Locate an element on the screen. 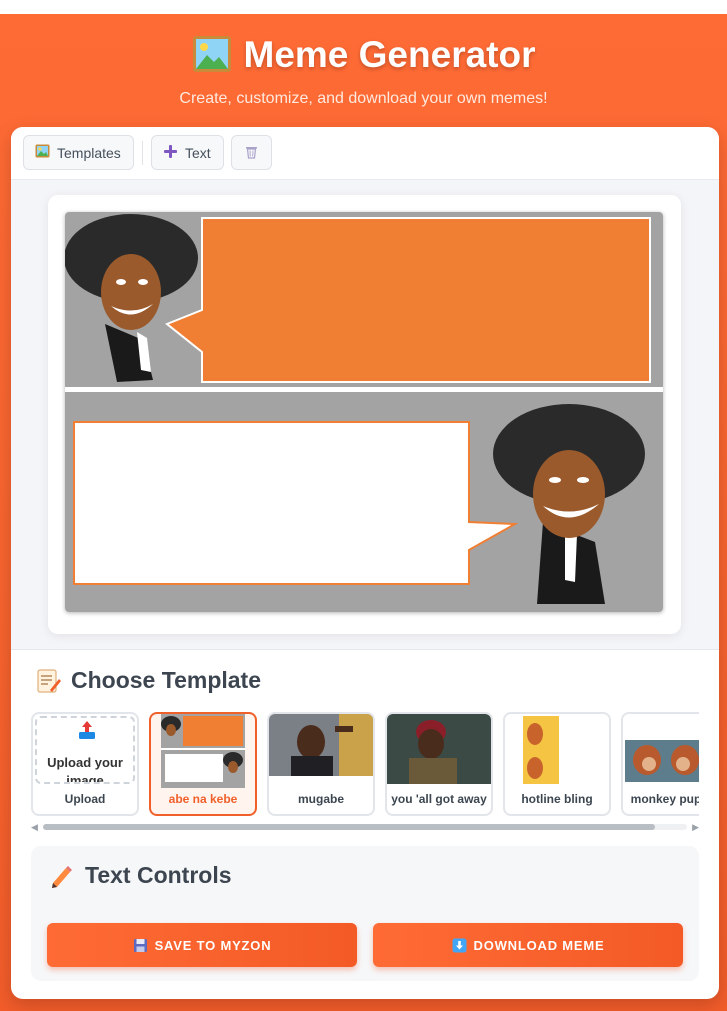 This screenshot has height=1011, width=727. template-label: hotline bling is located at coordinates (557, 799).